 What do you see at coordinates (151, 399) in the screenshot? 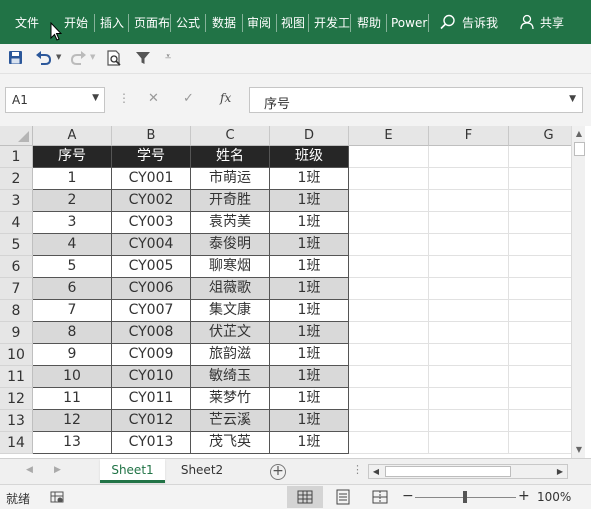
I see `table-cell: CY011` at bounding box center [151, 399].